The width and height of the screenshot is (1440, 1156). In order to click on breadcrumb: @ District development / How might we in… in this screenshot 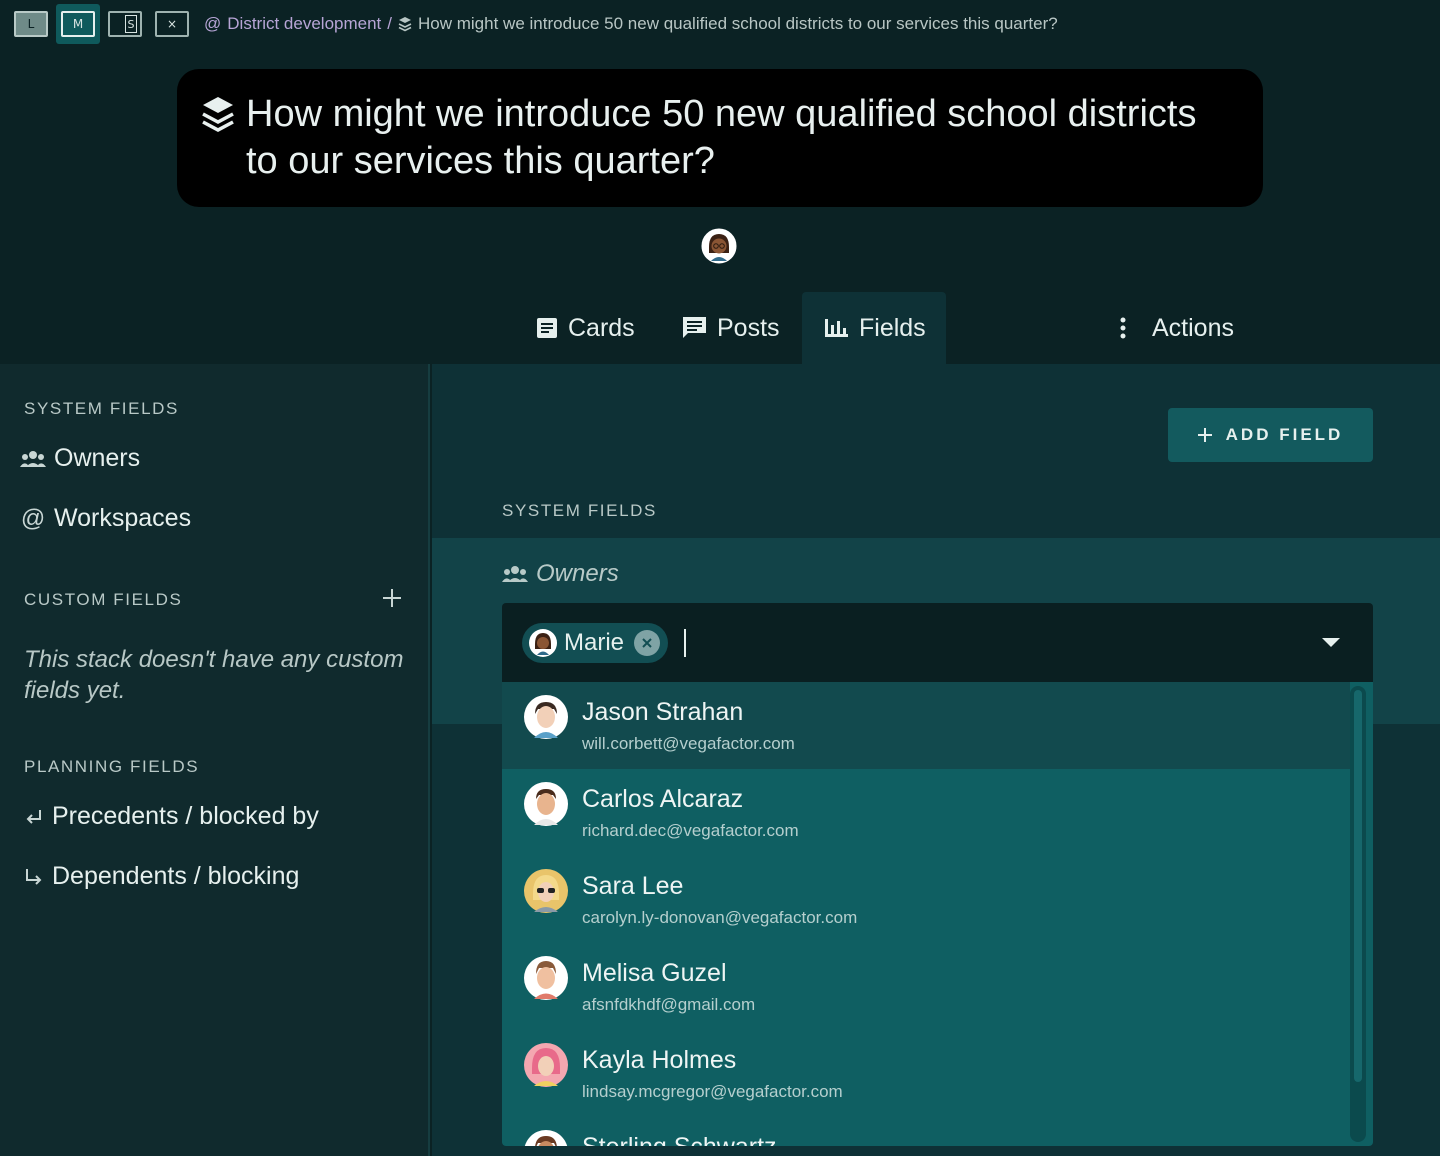, I will do `click(631, 24)`.